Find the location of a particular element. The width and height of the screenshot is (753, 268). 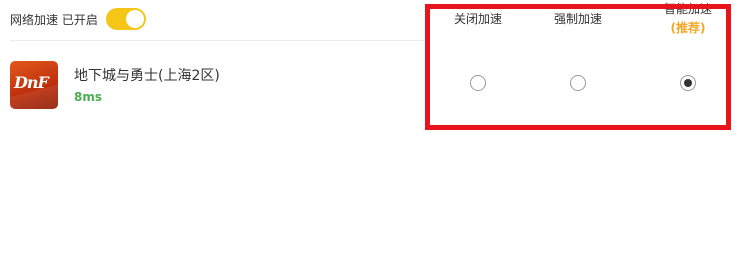

mode-label-off: 关闭加速 is located at coordinates (477, 19).